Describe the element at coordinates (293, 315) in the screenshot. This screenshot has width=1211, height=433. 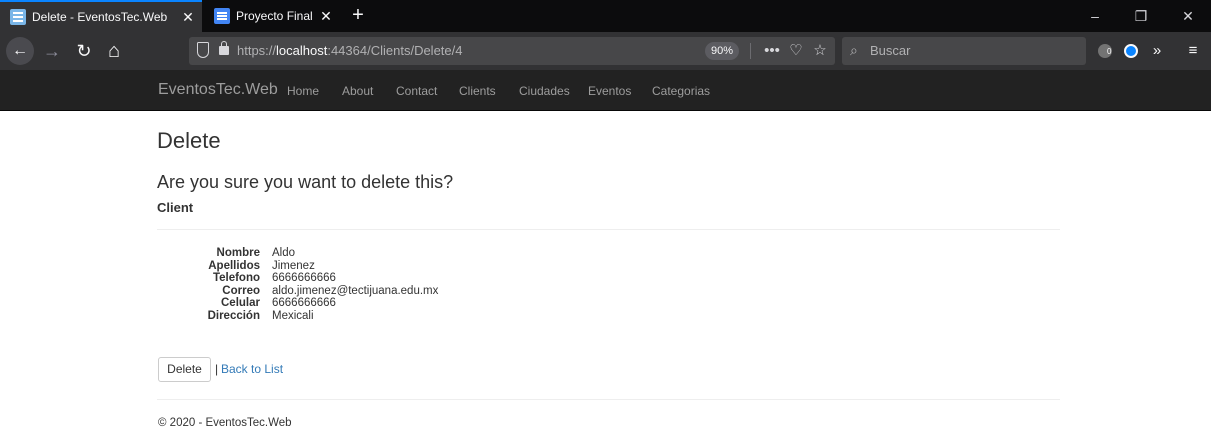
I see `detail-value: Mexicali` at that location.